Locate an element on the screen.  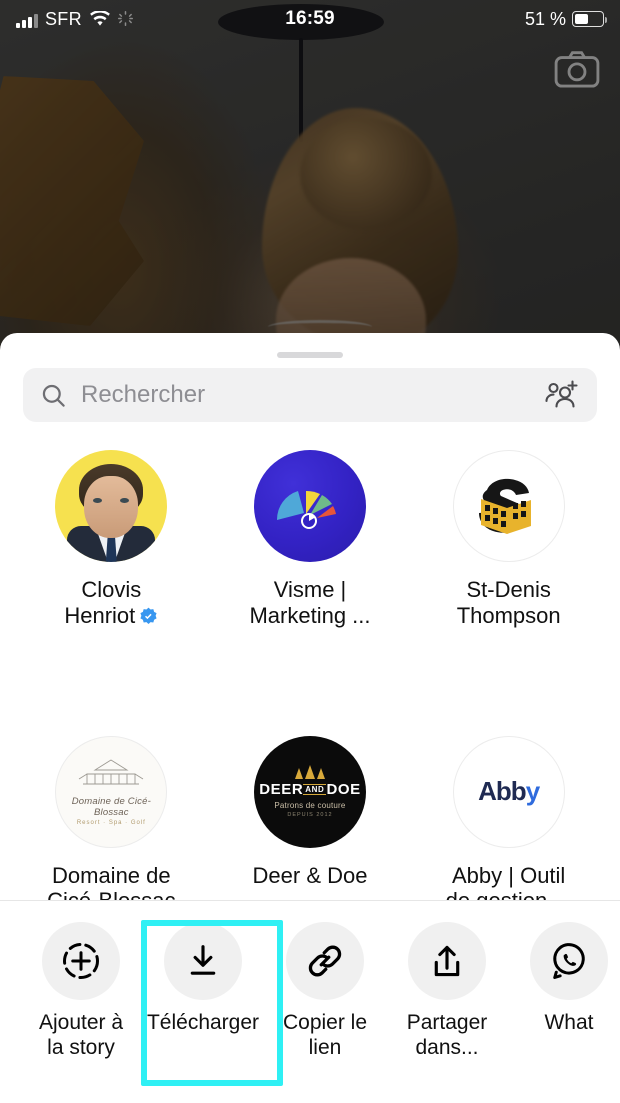
portrait-art is located at coordinates (111, 510).